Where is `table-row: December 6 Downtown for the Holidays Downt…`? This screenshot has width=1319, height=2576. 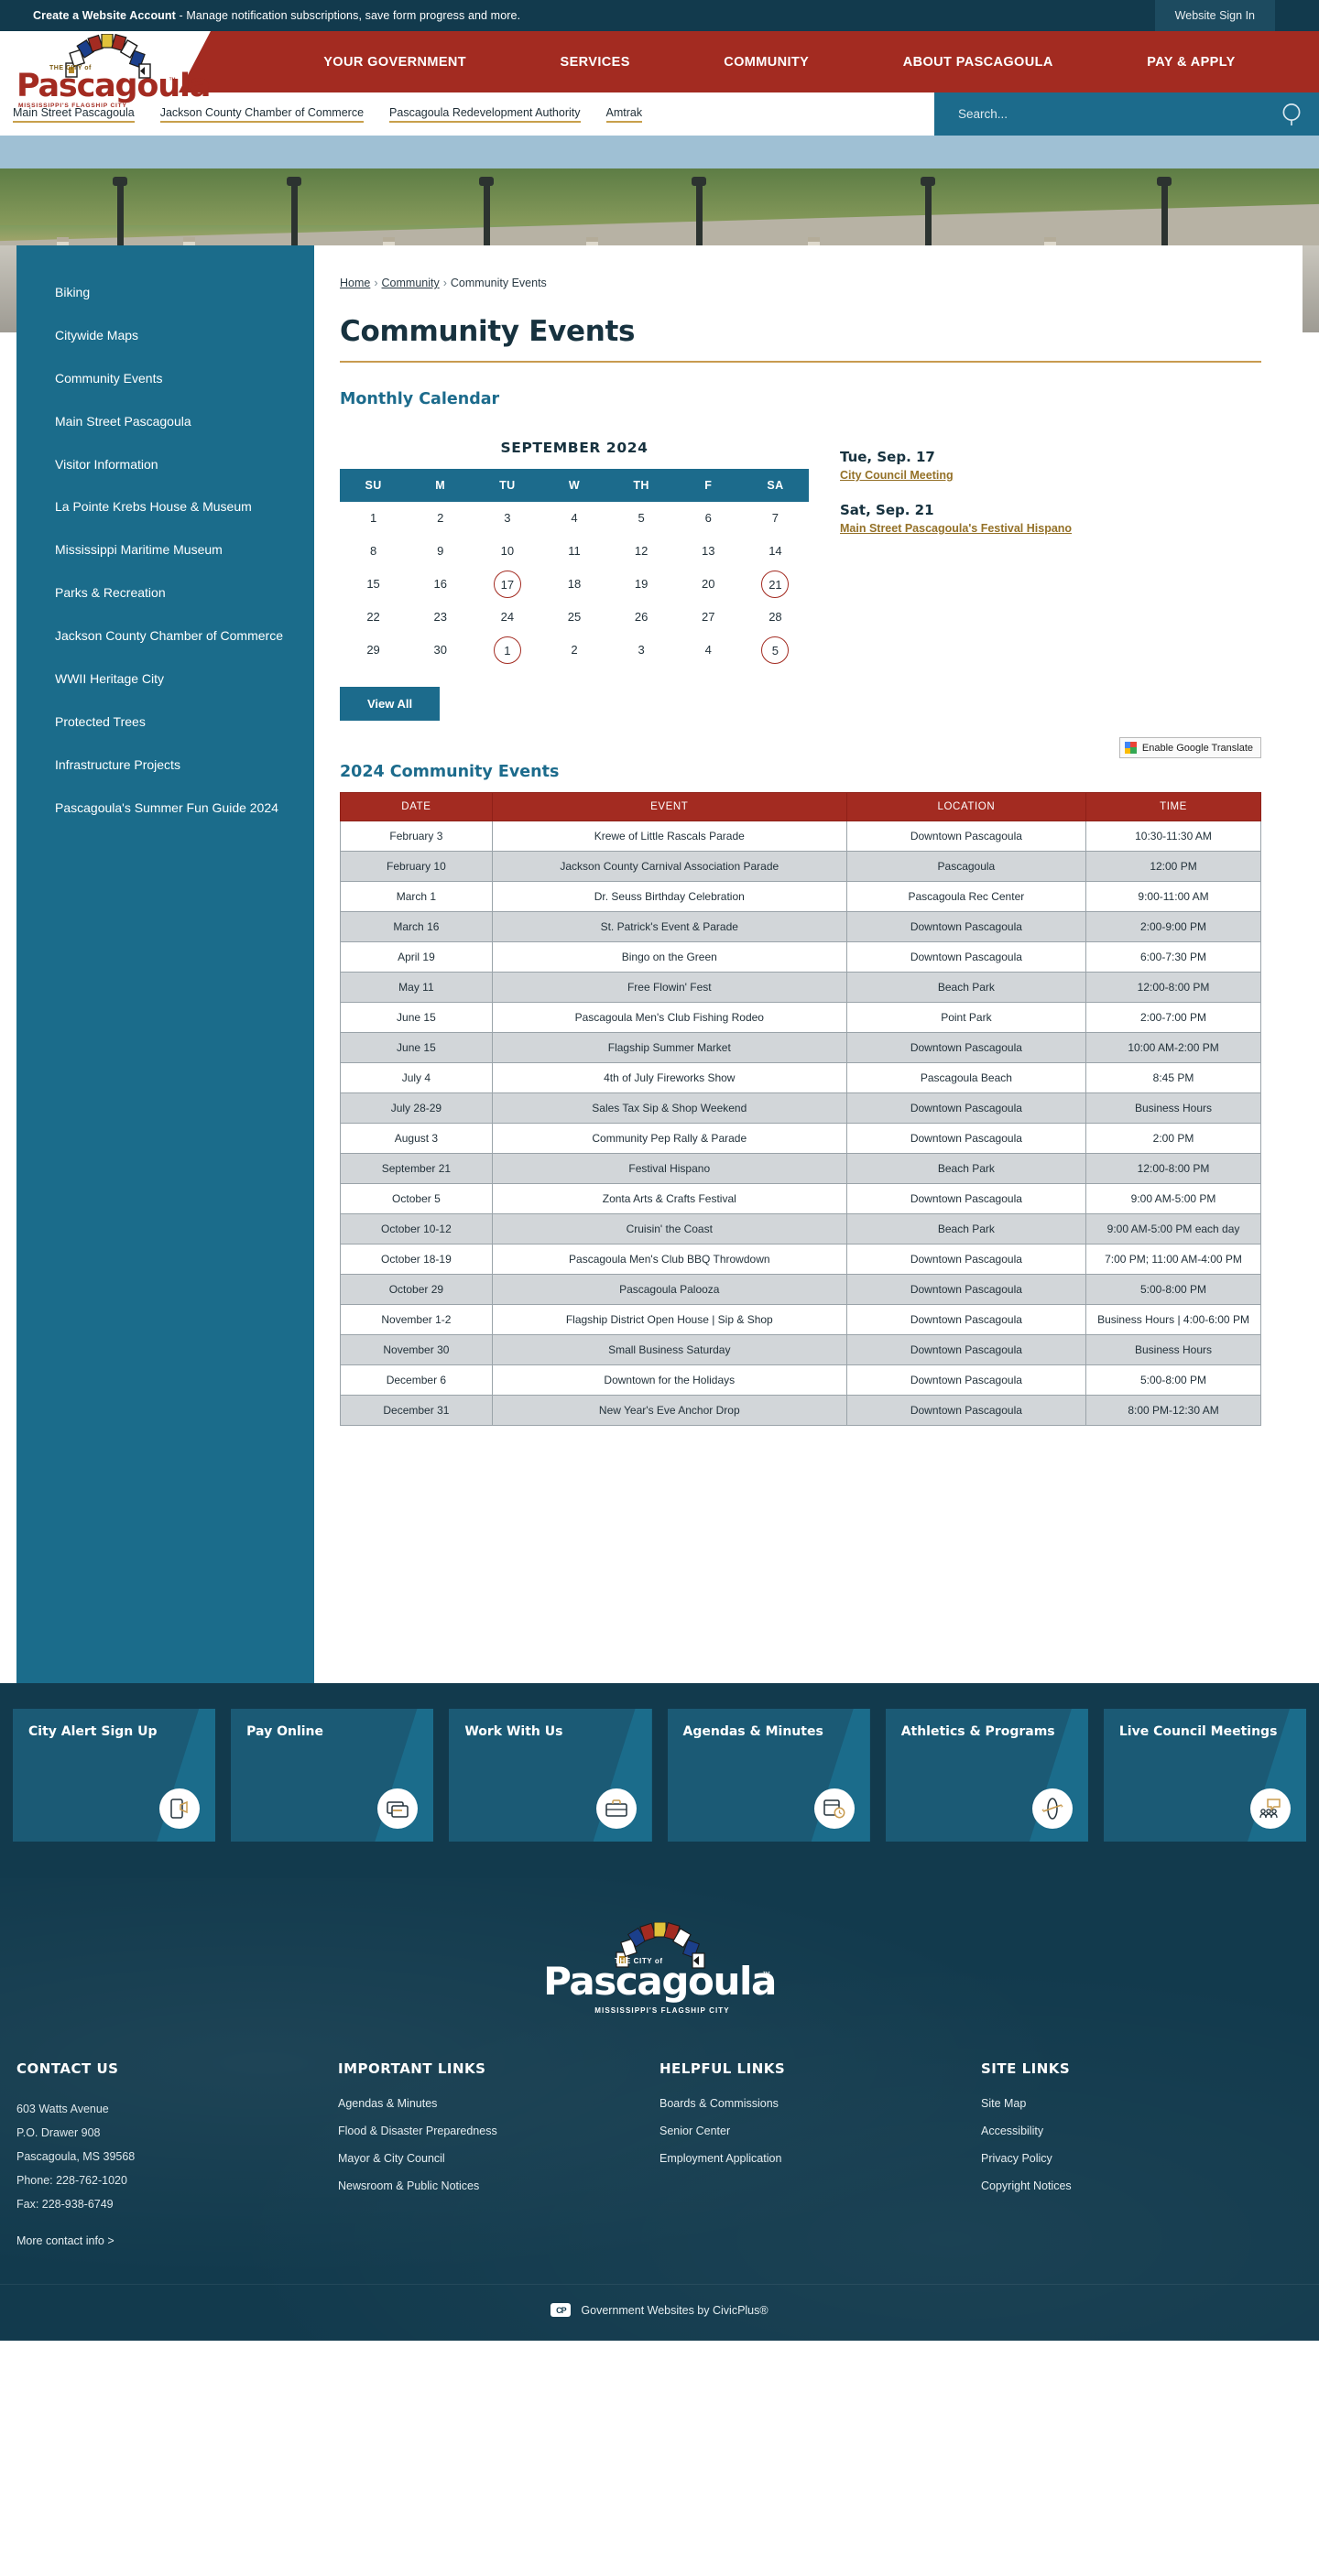
table-row: December 6 Downtown for the Holidays Downt… is located at coordinates (800, 1380).